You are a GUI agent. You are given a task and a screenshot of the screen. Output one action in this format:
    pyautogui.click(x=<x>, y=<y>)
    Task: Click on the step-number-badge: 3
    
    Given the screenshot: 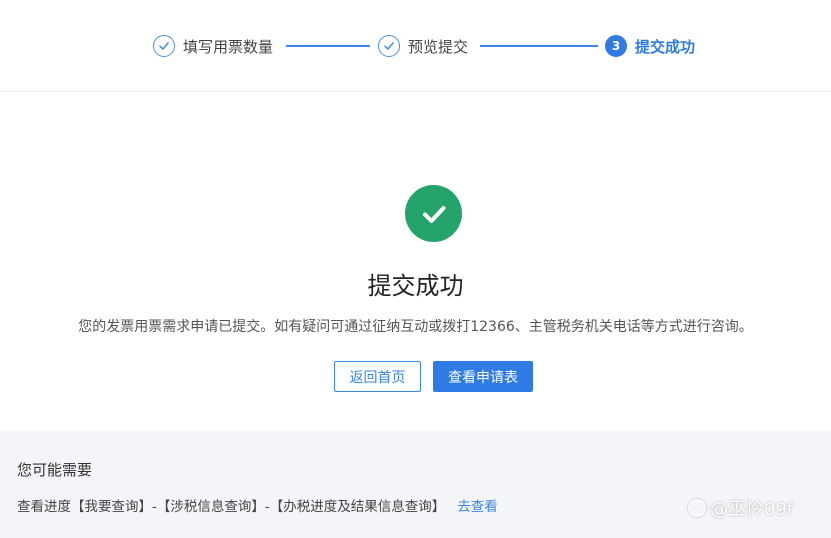 What is the action you would take?
    pyautogui.click(x=616, y=46)
    